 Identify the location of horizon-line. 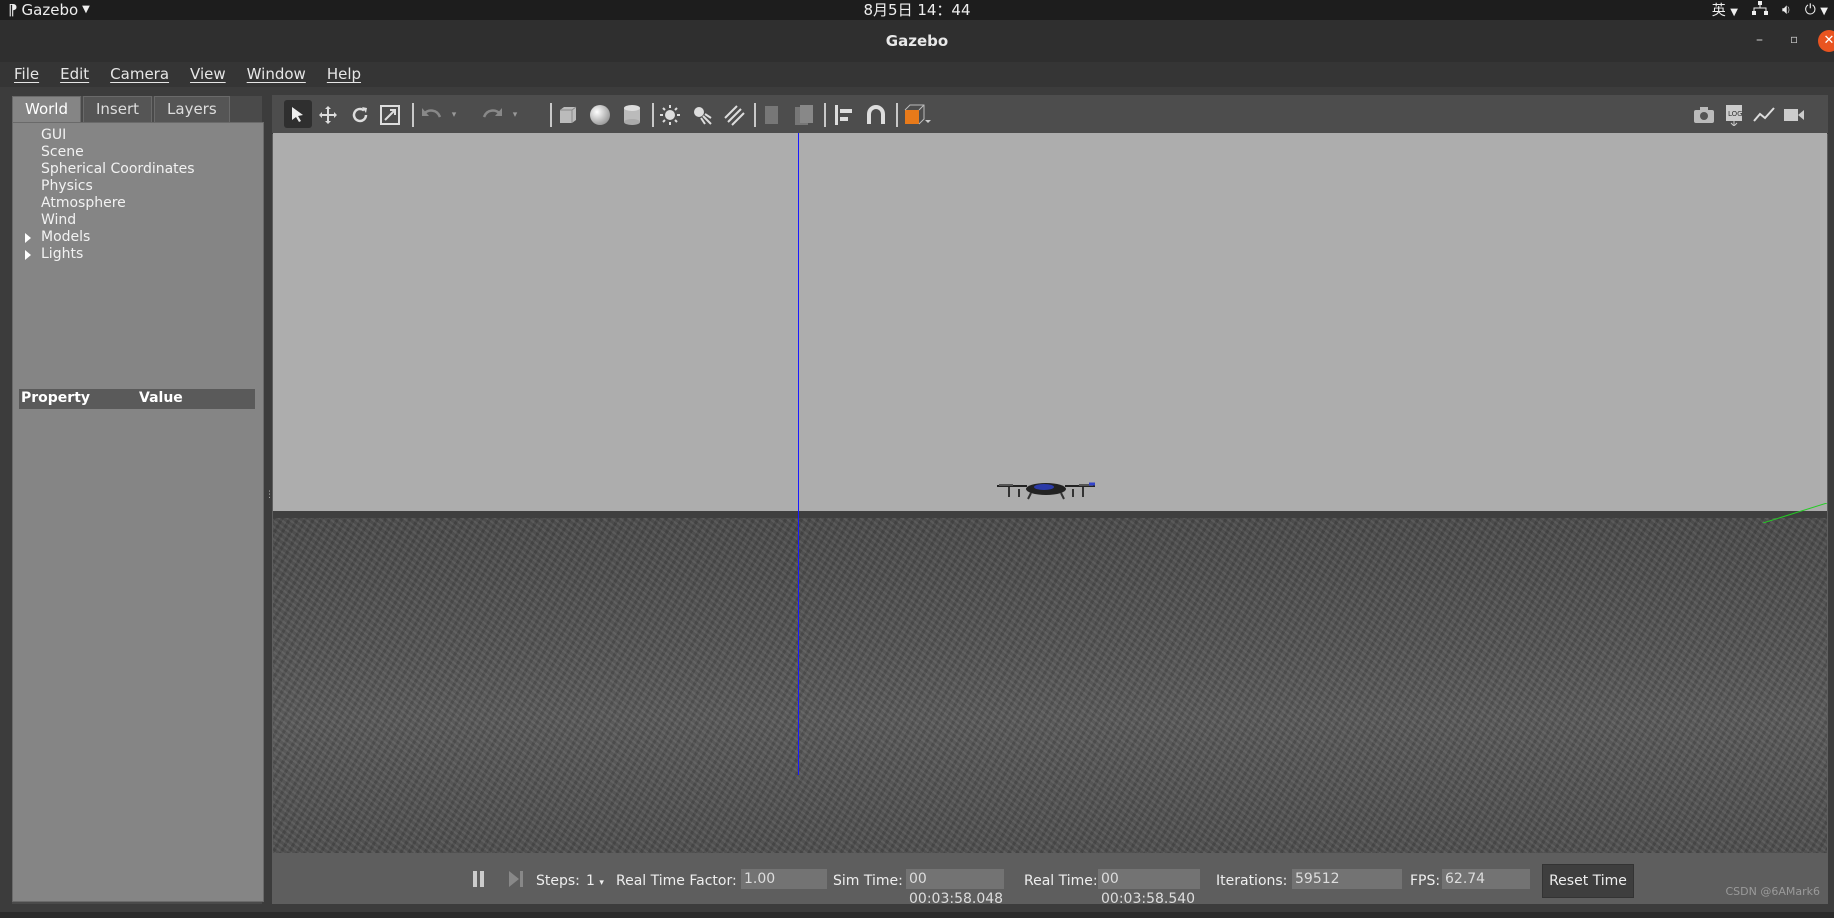
(1050, 514).